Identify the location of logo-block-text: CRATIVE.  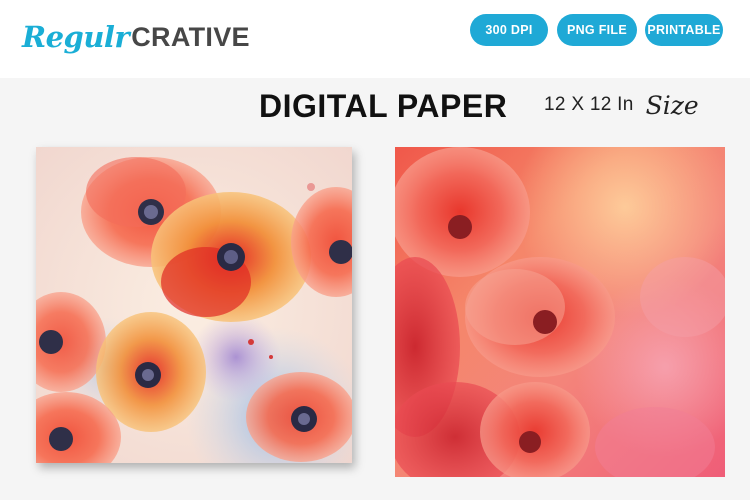
(190, 36).